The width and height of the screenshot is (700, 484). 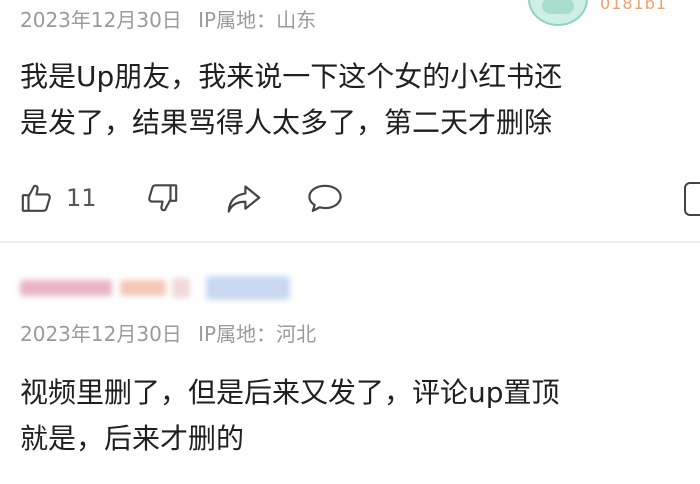 What do you see at coordinates (290, 392) in the screenshot?
I see `comment-2-text-line-1: 视频里删了，但是后来又发了，评论up置顶` at bounding box center [290, 392].